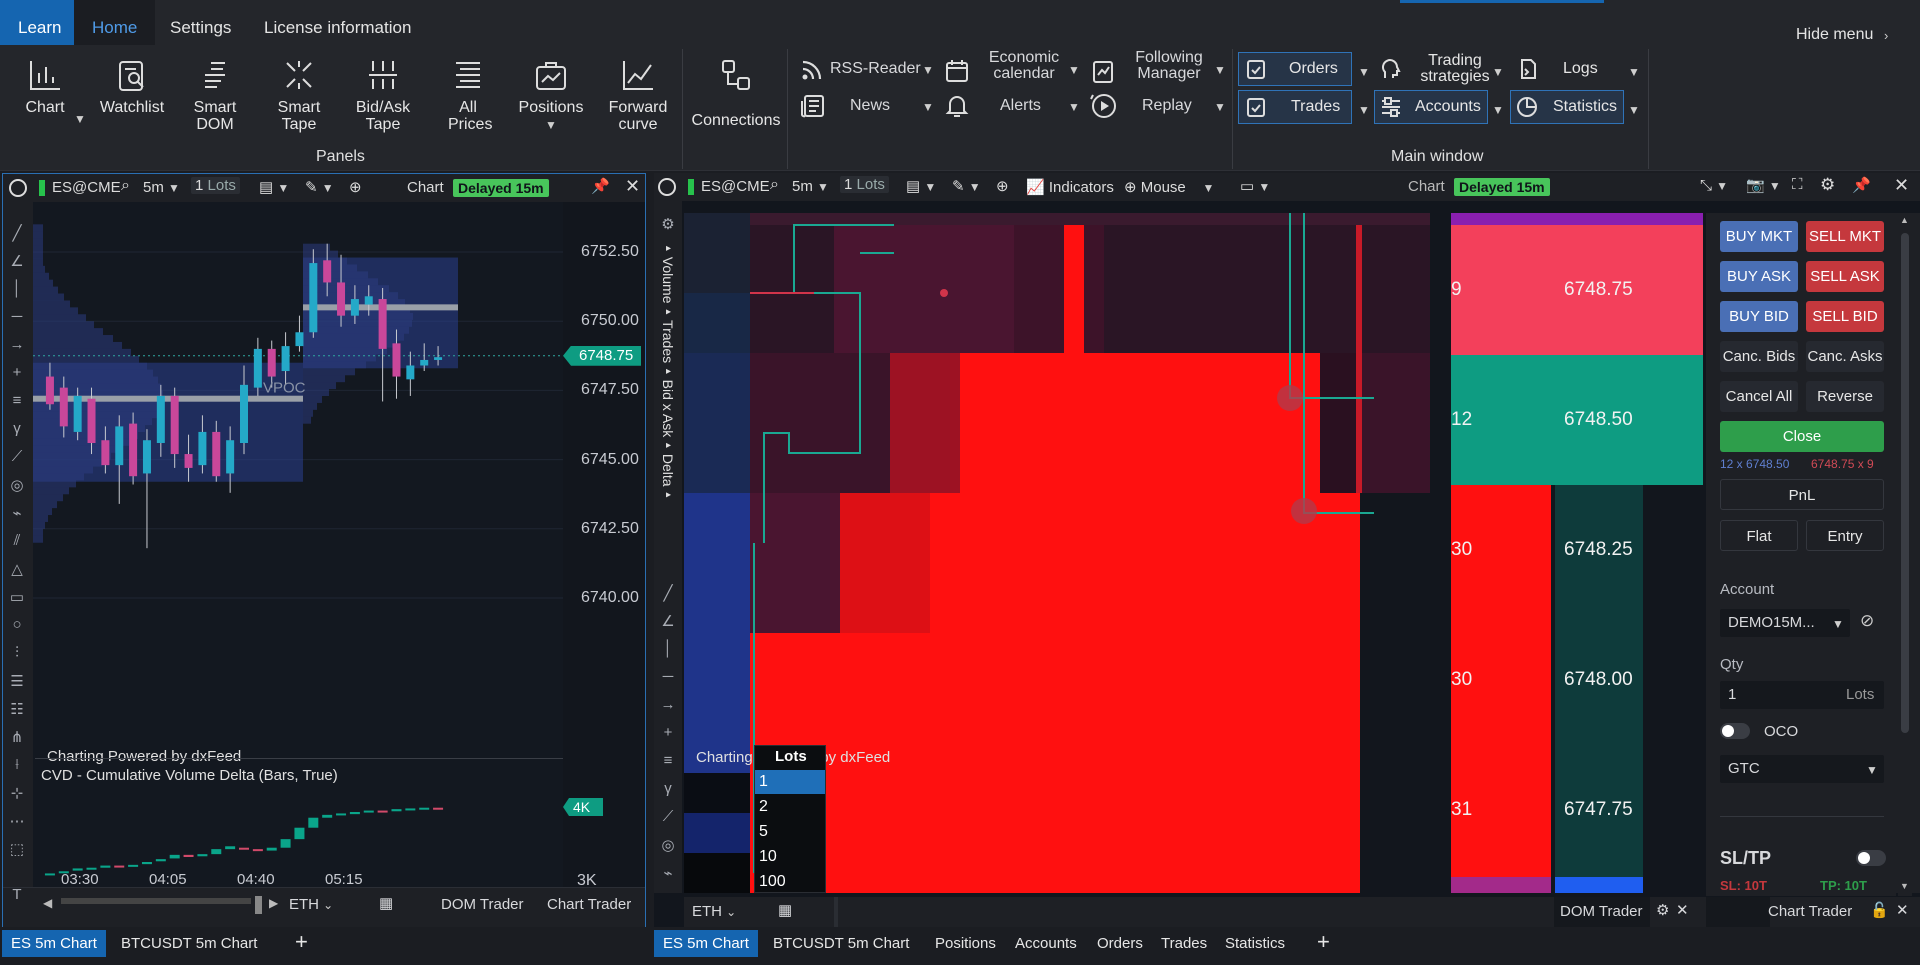 This screenshot has width=1920, height=965. Describe the element at coordinates (1634, 110) in the screenshot. I see `statistics-dropdown-icon: ▼` at that location.